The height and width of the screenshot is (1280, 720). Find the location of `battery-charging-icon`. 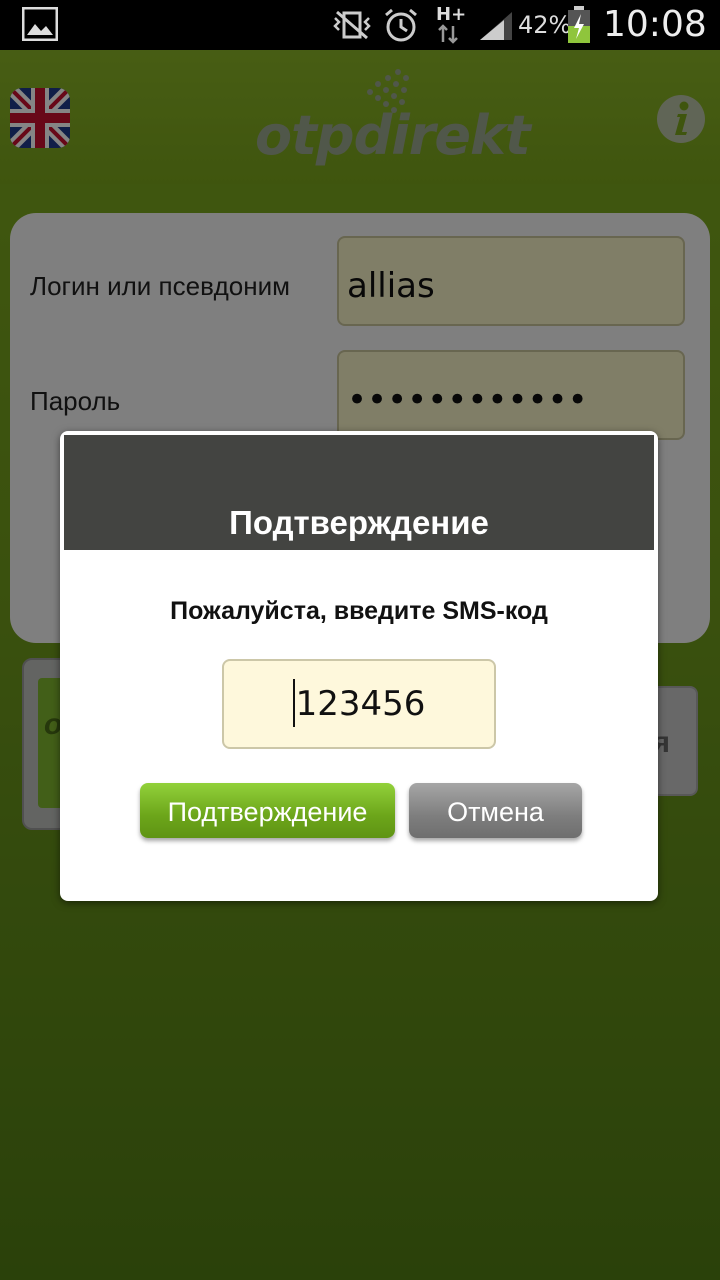

battery-charging-icon is located at coordinates (579, 24).